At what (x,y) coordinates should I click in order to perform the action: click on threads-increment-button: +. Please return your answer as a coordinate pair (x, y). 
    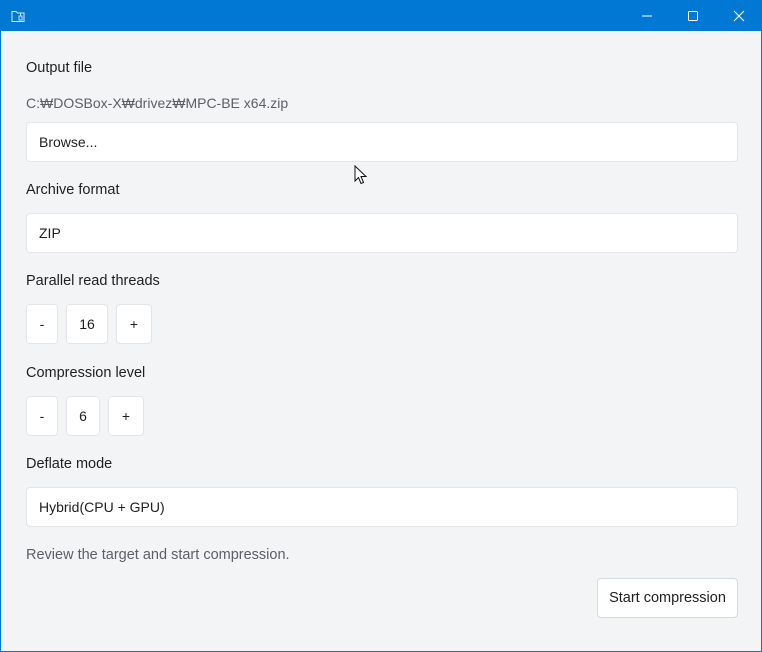
    Looking at the image, I should click on (134, 324).